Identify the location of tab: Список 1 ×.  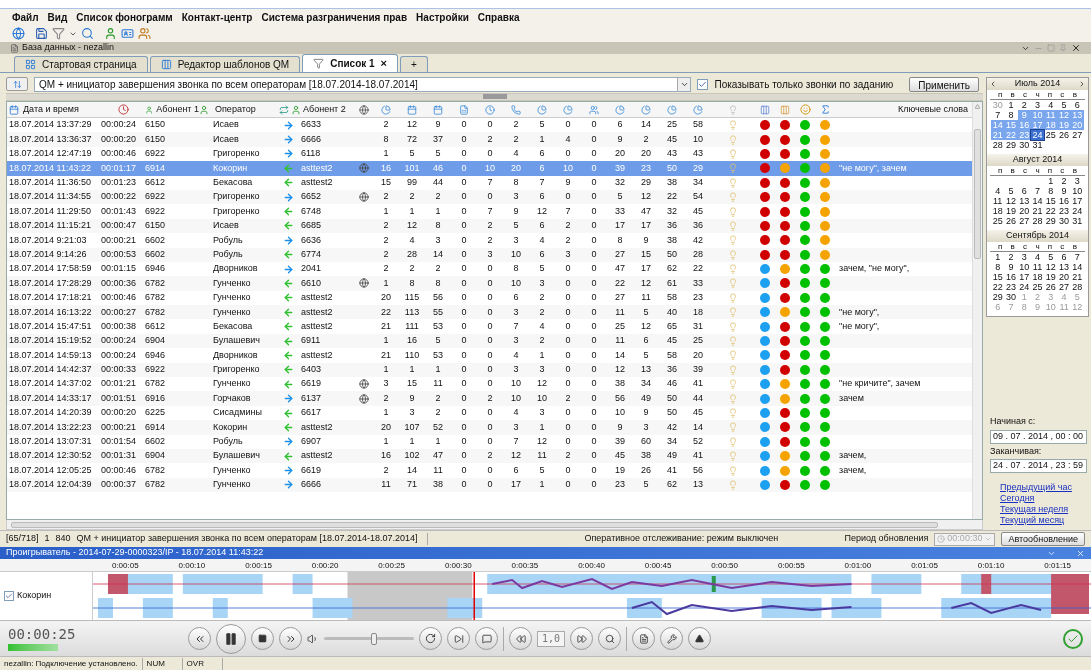
(350, 63).